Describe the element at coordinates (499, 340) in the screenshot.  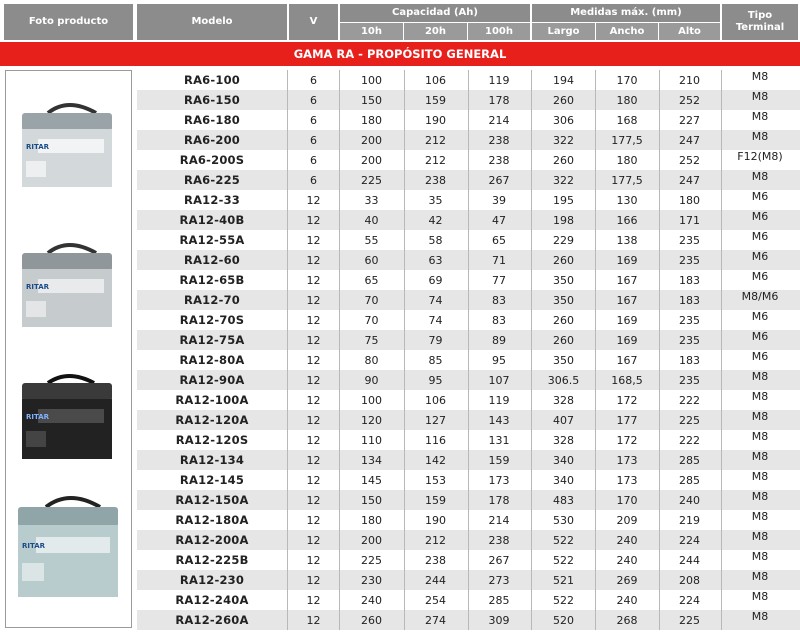
I see `capacity-100h-cell: 89` at that location.